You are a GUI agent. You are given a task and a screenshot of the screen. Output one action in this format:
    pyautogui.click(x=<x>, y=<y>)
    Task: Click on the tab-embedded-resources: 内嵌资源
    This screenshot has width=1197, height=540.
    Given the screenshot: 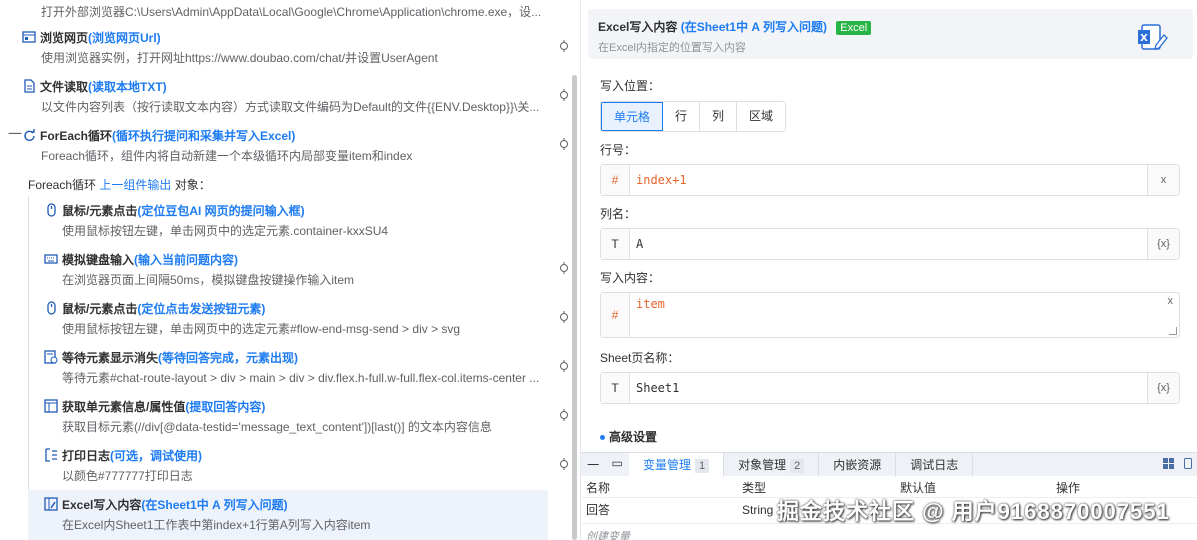 What is the action you would take?
    pyautogui.click(x=858, y=464)
    